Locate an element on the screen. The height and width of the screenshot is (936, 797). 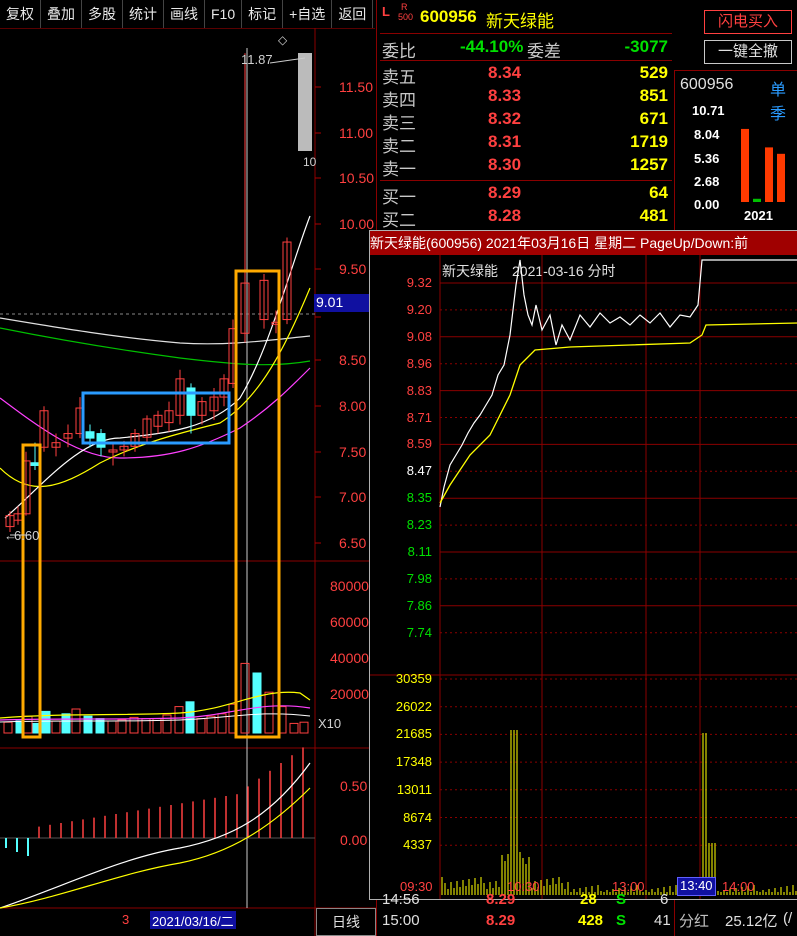
ask-row-2: 卖二 8.31 1719 is located at coordinates (527, 144).